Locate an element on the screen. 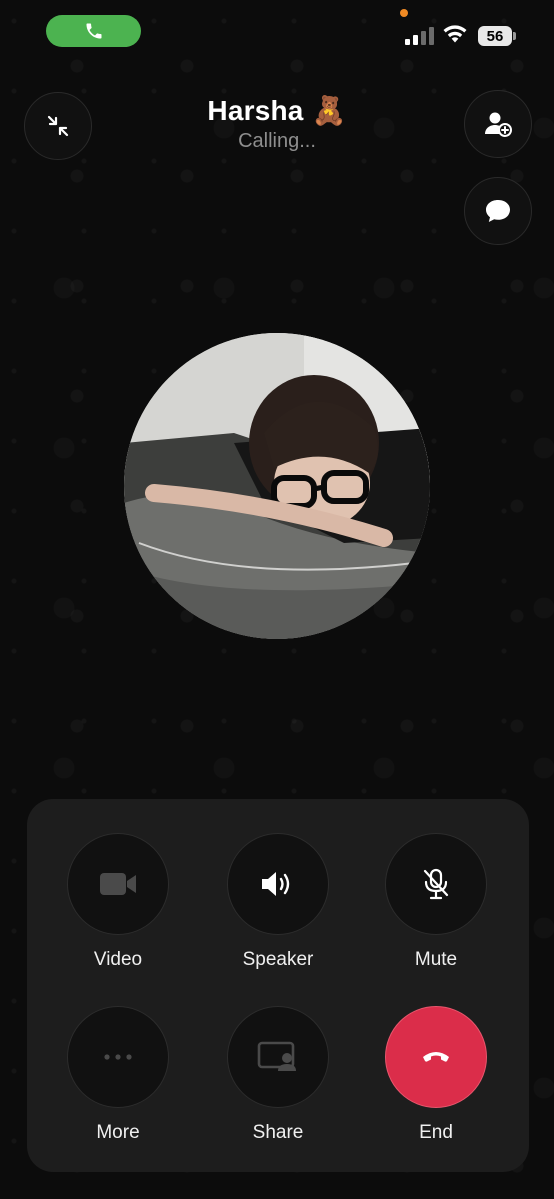 The width and height of the screenshot is (554, 1199). mute-label: Mute is located at coordinates (436, 959).